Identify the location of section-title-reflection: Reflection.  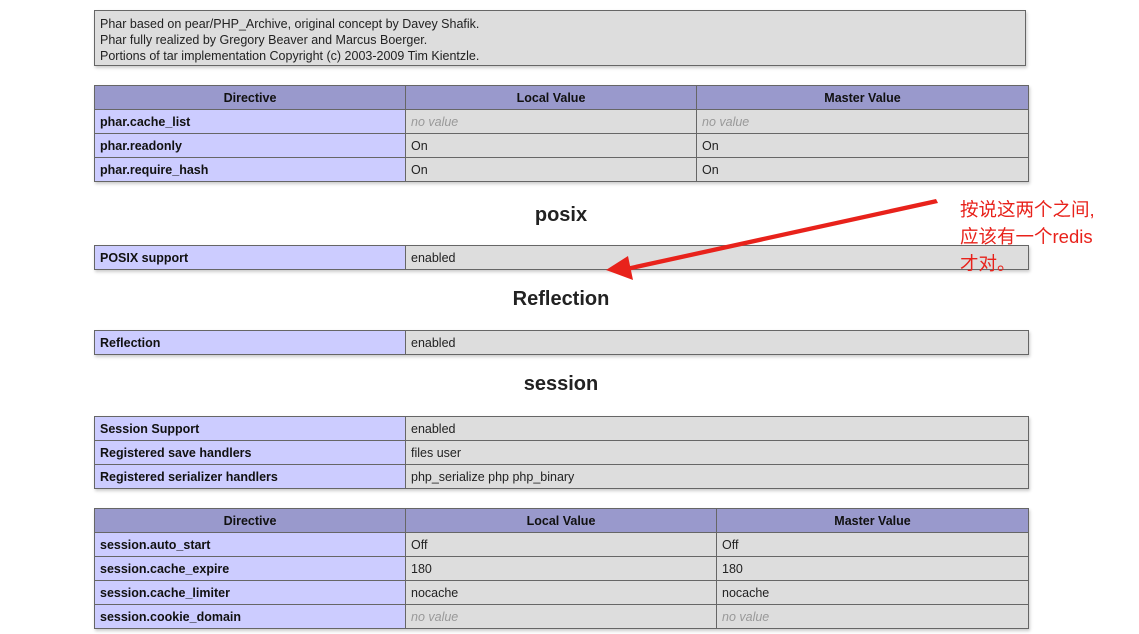
(561, 299).